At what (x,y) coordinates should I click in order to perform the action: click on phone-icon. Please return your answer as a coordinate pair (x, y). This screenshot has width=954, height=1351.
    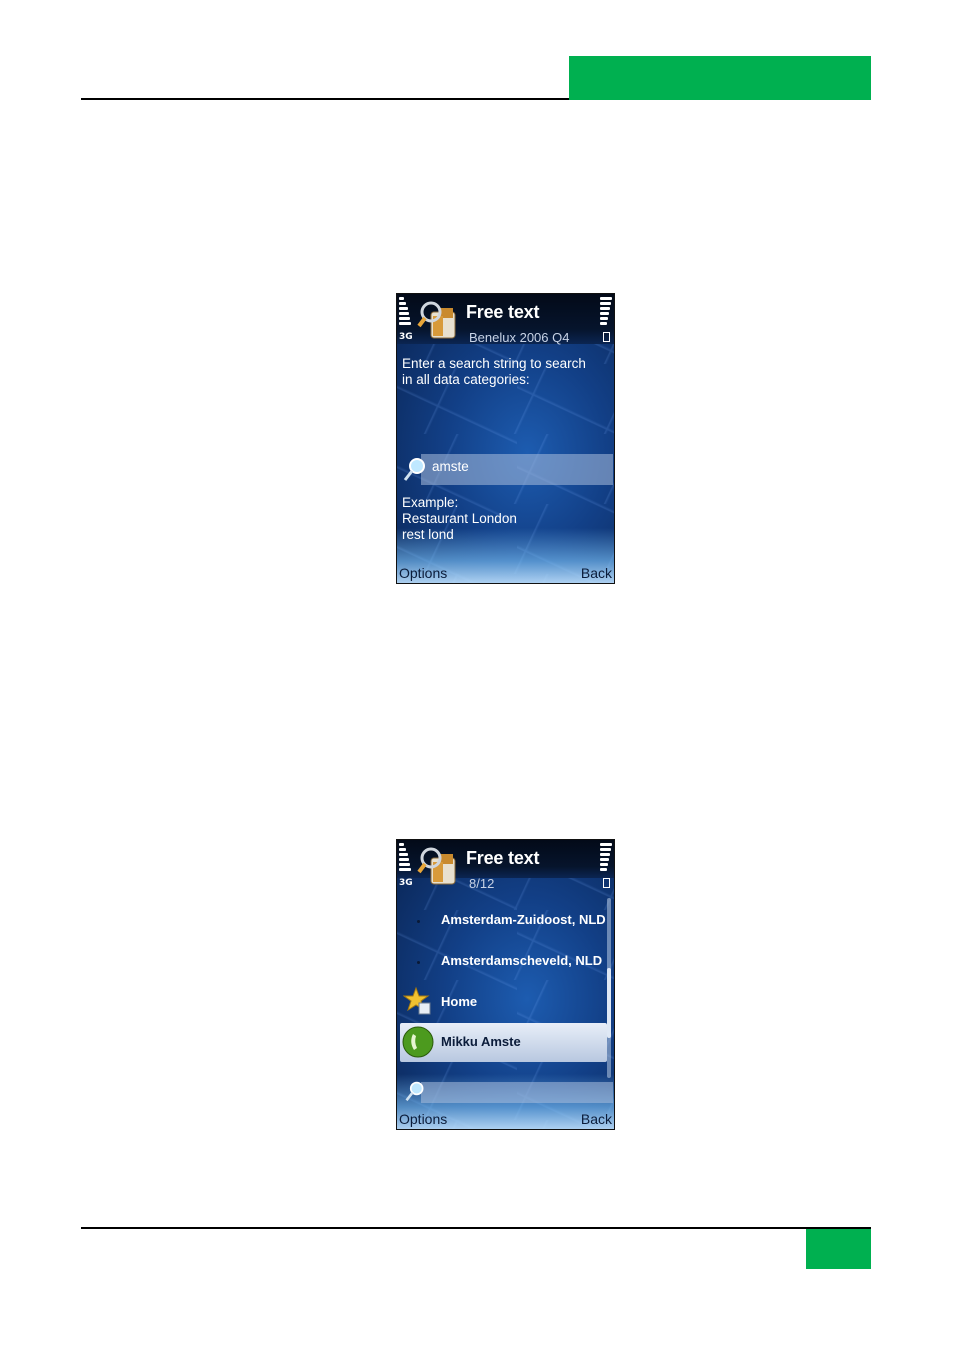
    Looking at the image, I should click on (418, 1042).